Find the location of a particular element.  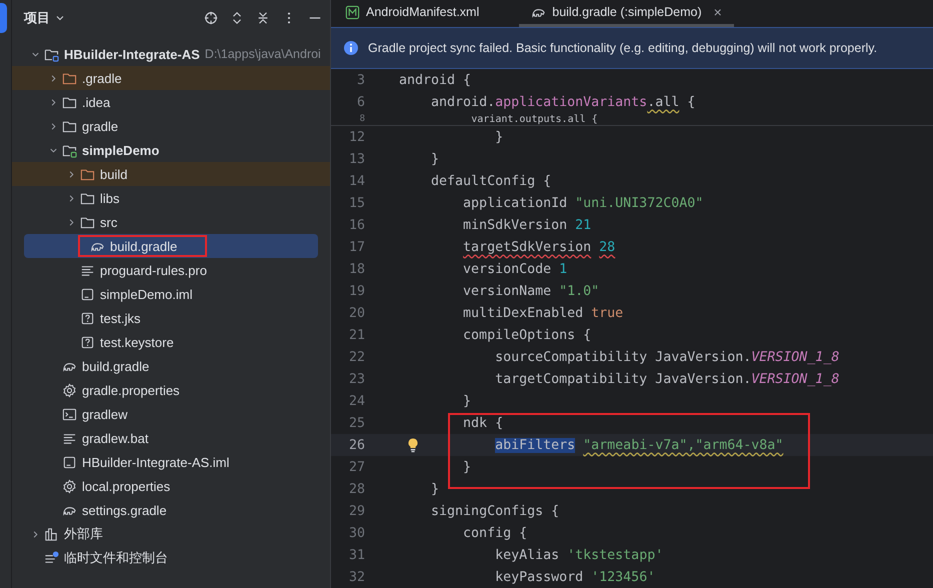

line-number: 23 is located at coordinates (356, 379).